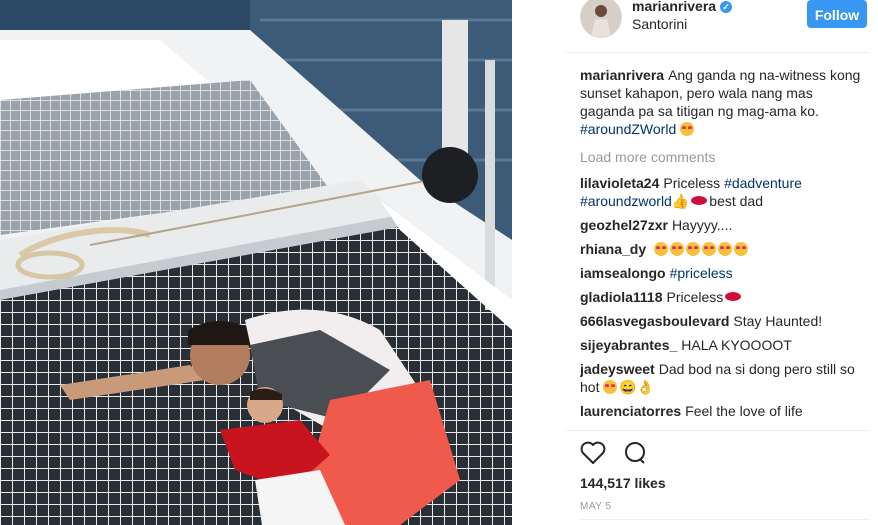  What do you see at coordinates (736, 201) in the screenshot?
I see `comment-text: best dad` at bounding box center [736, 201].